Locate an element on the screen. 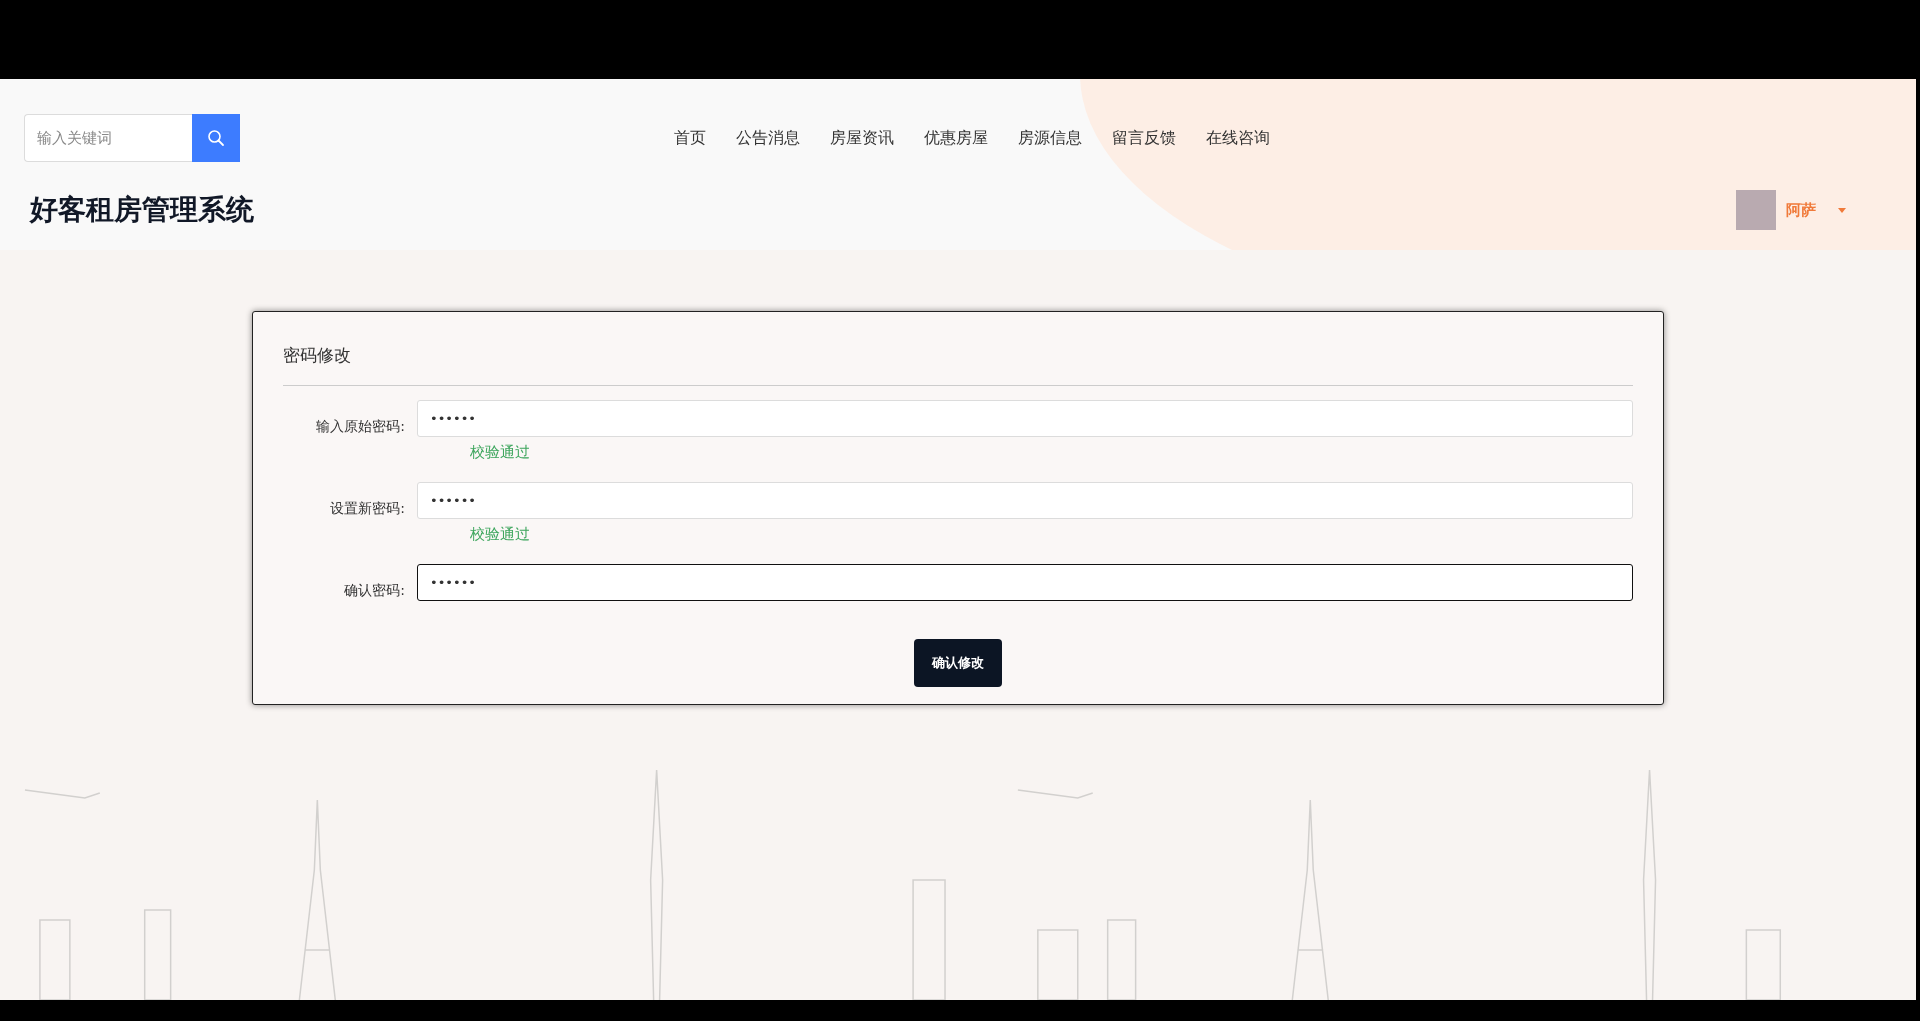  field-label: 设置新密码: is located at coordinates (367, 508).